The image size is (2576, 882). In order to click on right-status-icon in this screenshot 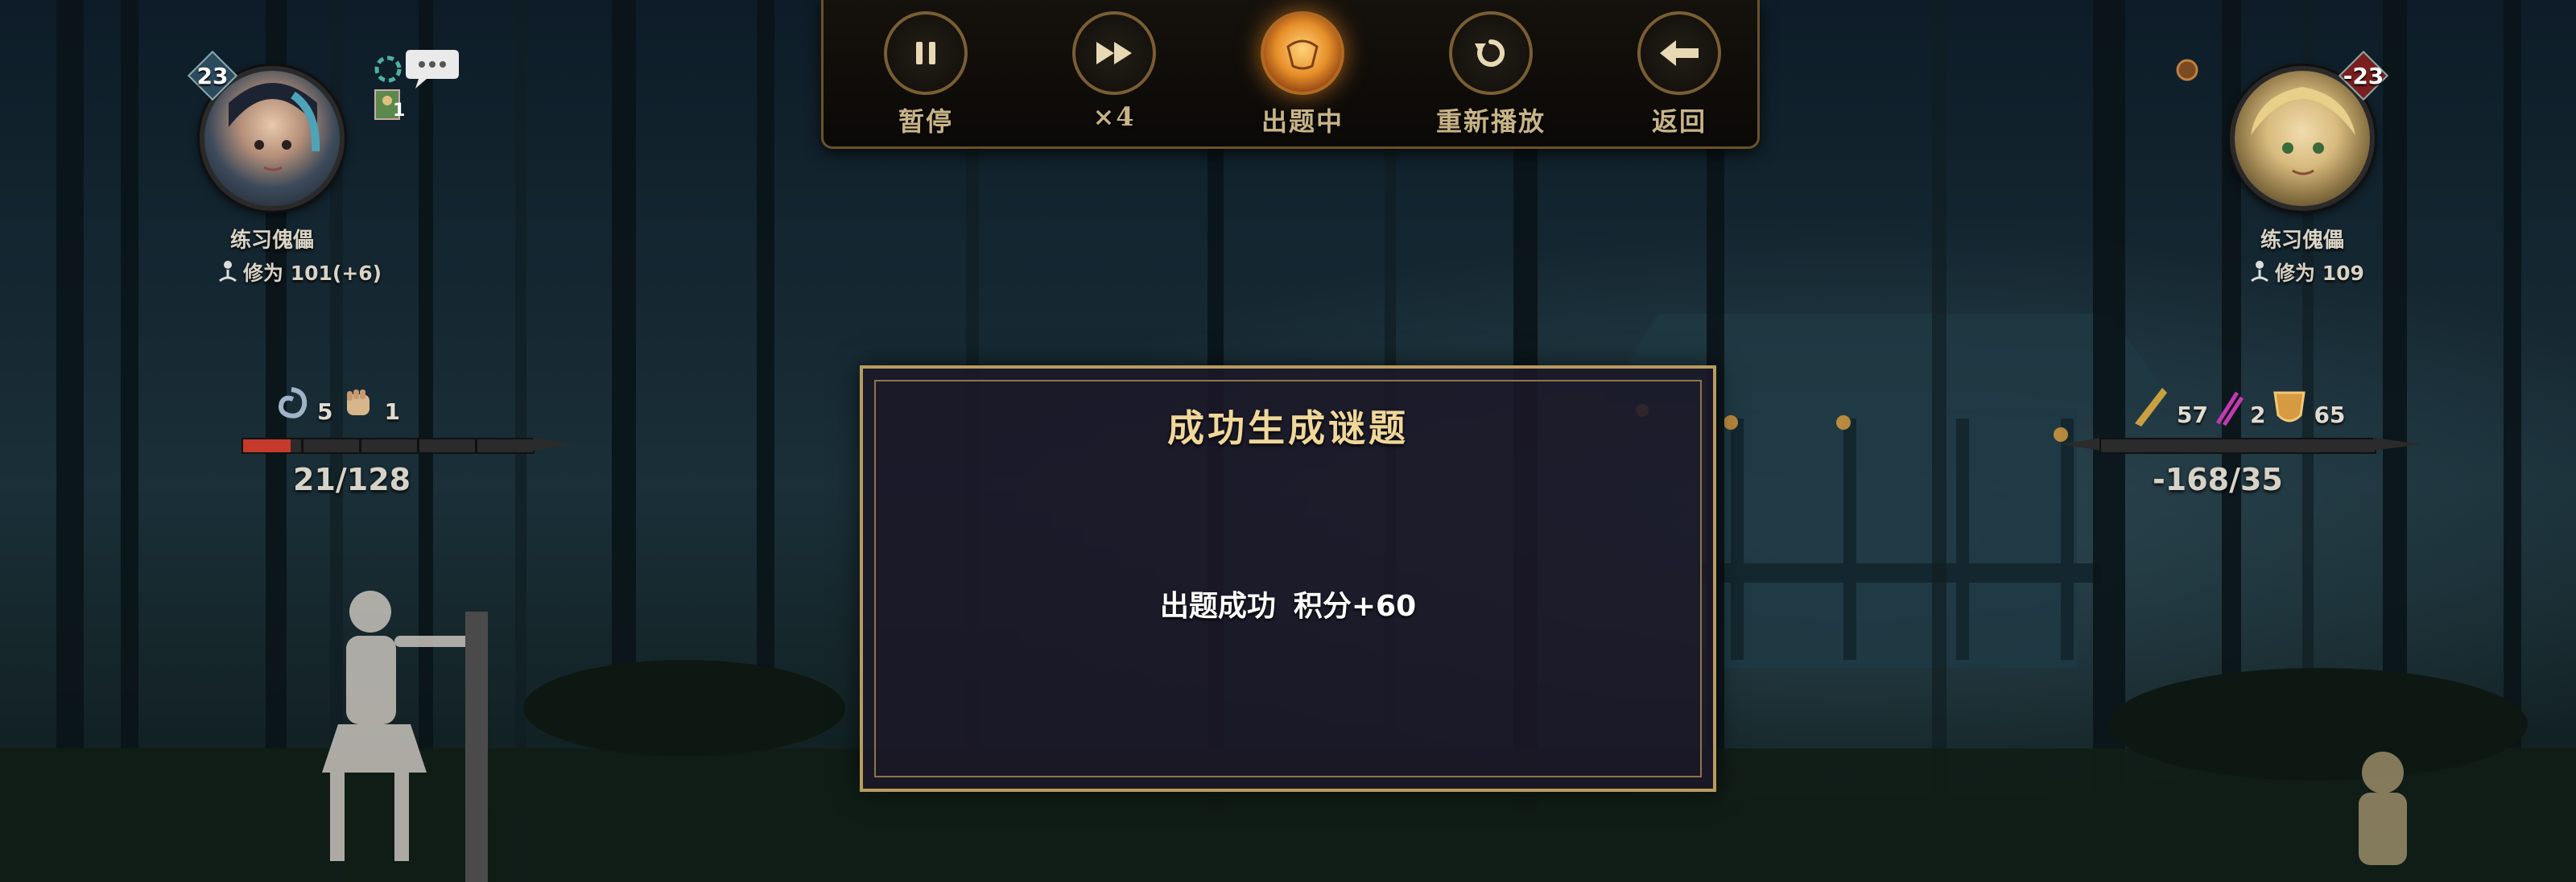, I will do `click(2187, 71)`.